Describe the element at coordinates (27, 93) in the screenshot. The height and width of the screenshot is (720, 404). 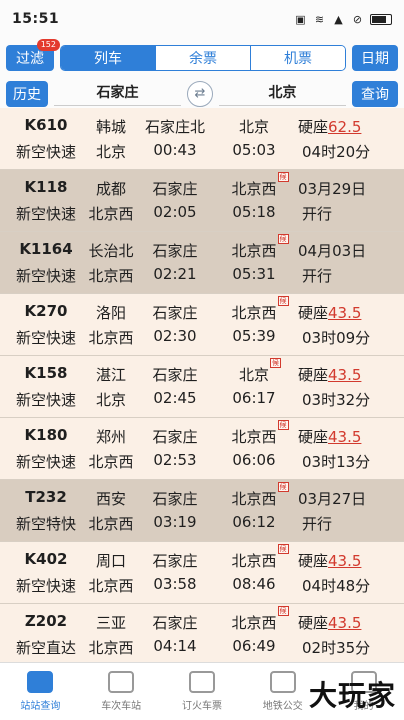
I see `history-button: 历史` at that location.